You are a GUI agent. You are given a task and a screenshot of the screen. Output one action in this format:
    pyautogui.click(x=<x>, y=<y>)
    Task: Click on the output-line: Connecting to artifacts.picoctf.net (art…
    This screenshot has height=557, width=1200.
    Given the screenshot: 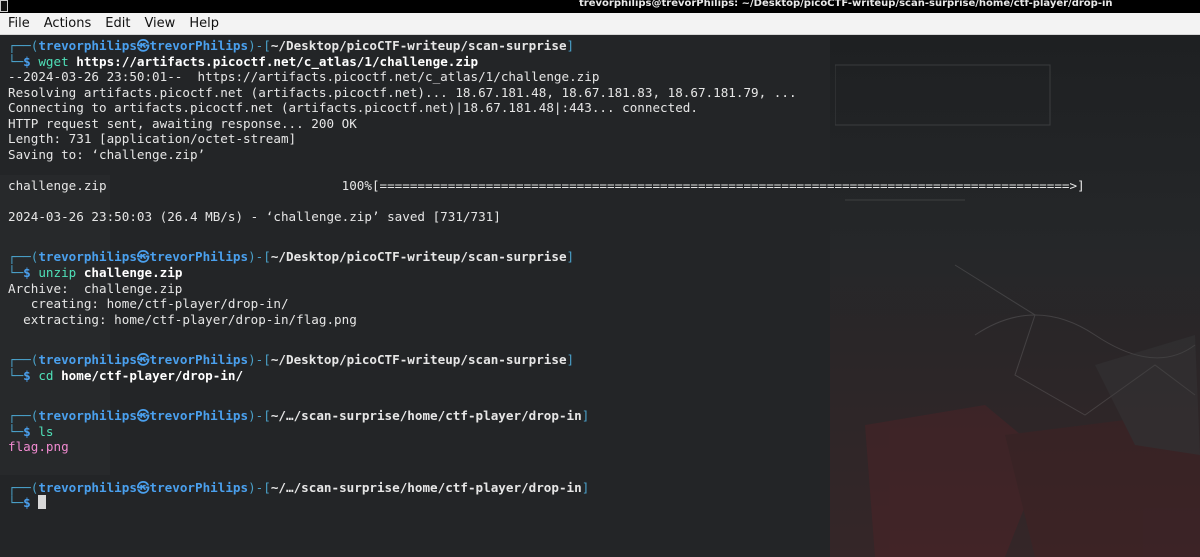 What is the action you would take?
    pyautogui.click(x=353, y=108)
    